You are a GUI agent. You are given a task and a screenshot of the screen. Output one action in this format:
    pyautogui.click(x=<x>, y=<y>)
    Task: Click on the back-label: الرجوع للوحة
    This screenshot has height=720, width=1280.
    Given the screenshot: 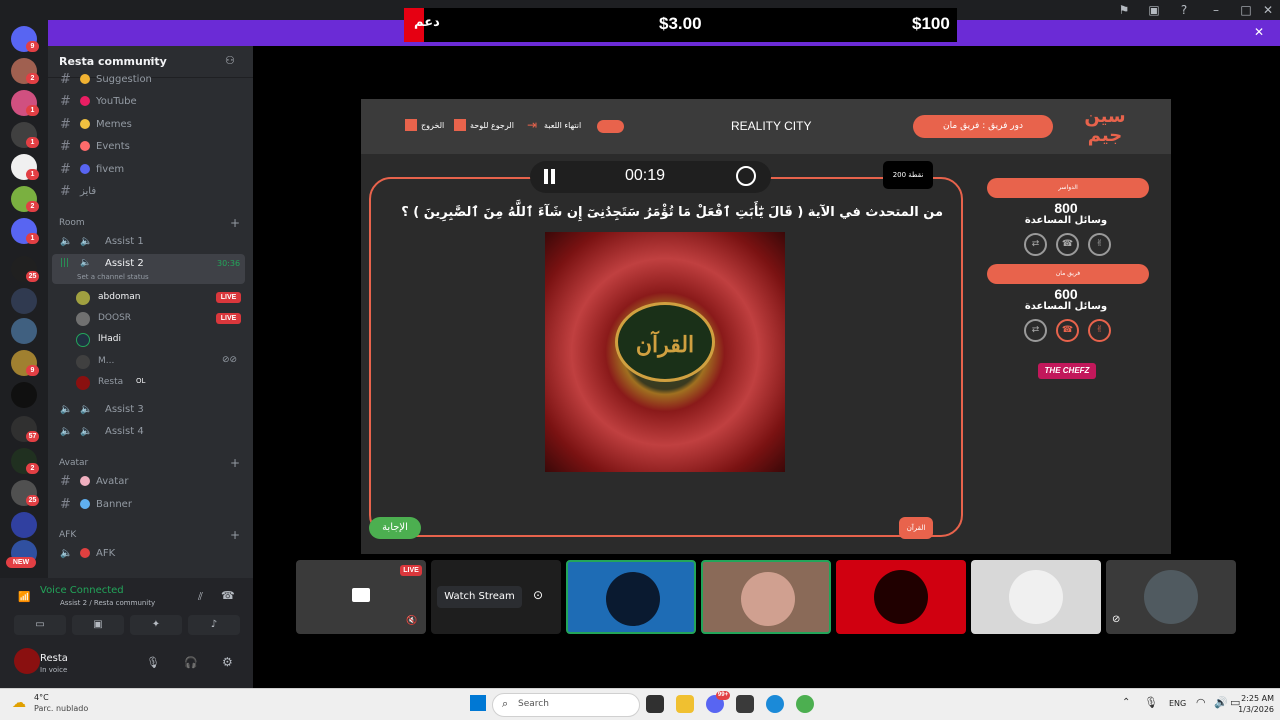 What is the action you would take?
    pyautogui.click(x=492, y=125)
    